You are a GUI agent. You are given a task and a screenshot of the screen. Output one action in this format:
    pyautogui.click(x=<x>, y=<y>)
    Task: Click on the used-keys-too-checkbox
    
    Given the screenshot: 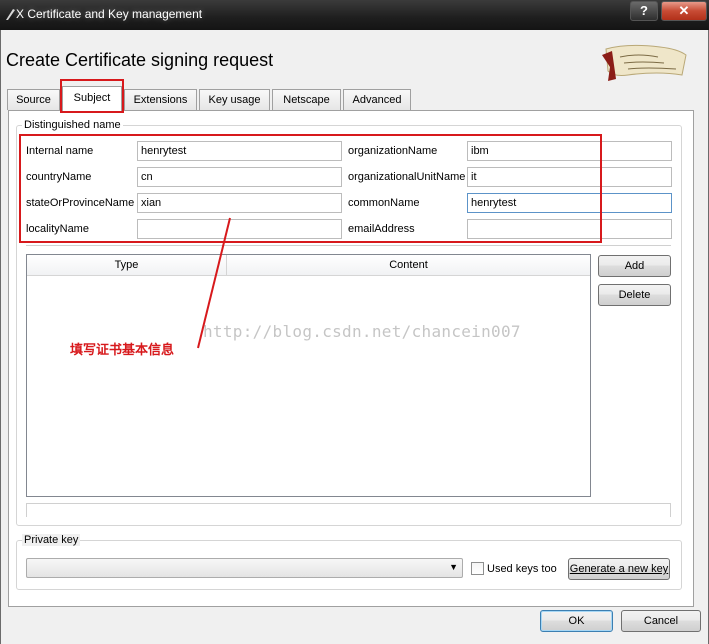 What is the action you would take?
    pyautogui.click(x=477, y=568)
    